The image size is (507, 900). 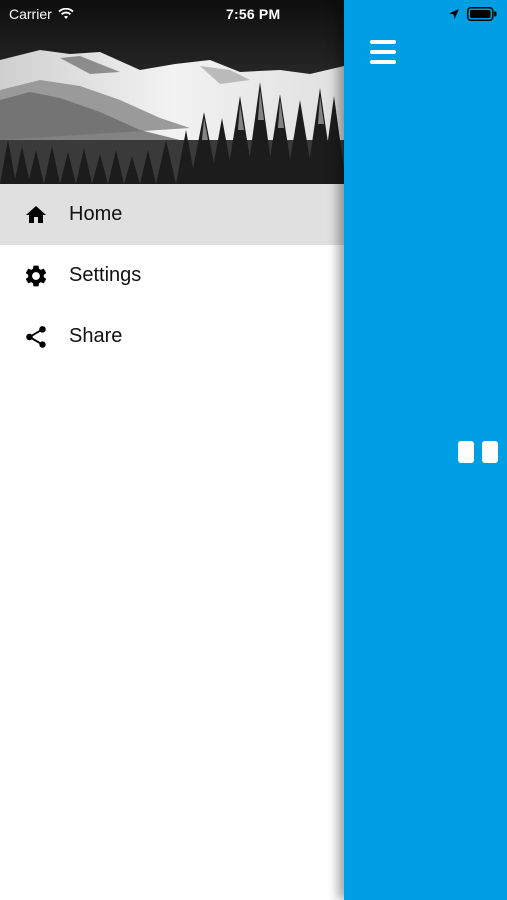 What do you see at coordinates (172, 214) in the screenshot?
I see `menu-item-home: Home` at bounding box center [172, 214].